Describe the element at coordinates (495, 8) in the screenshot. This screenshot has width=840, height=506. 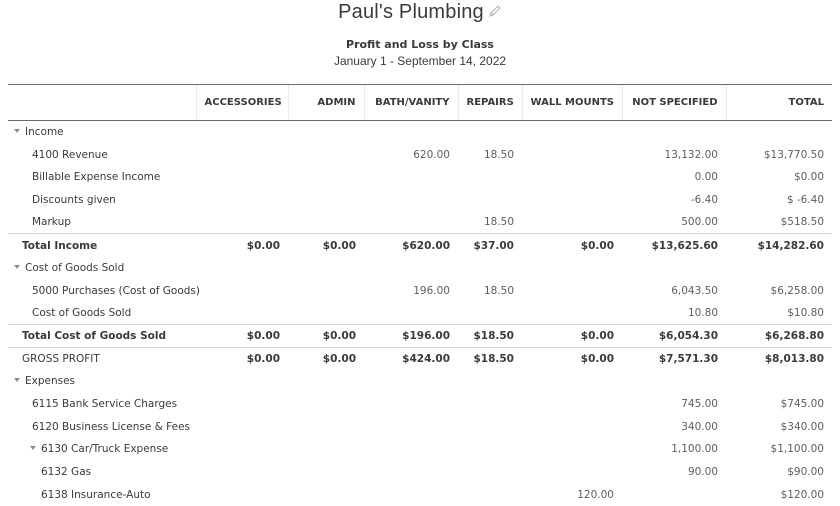
I see `pencil-icon` at that location.